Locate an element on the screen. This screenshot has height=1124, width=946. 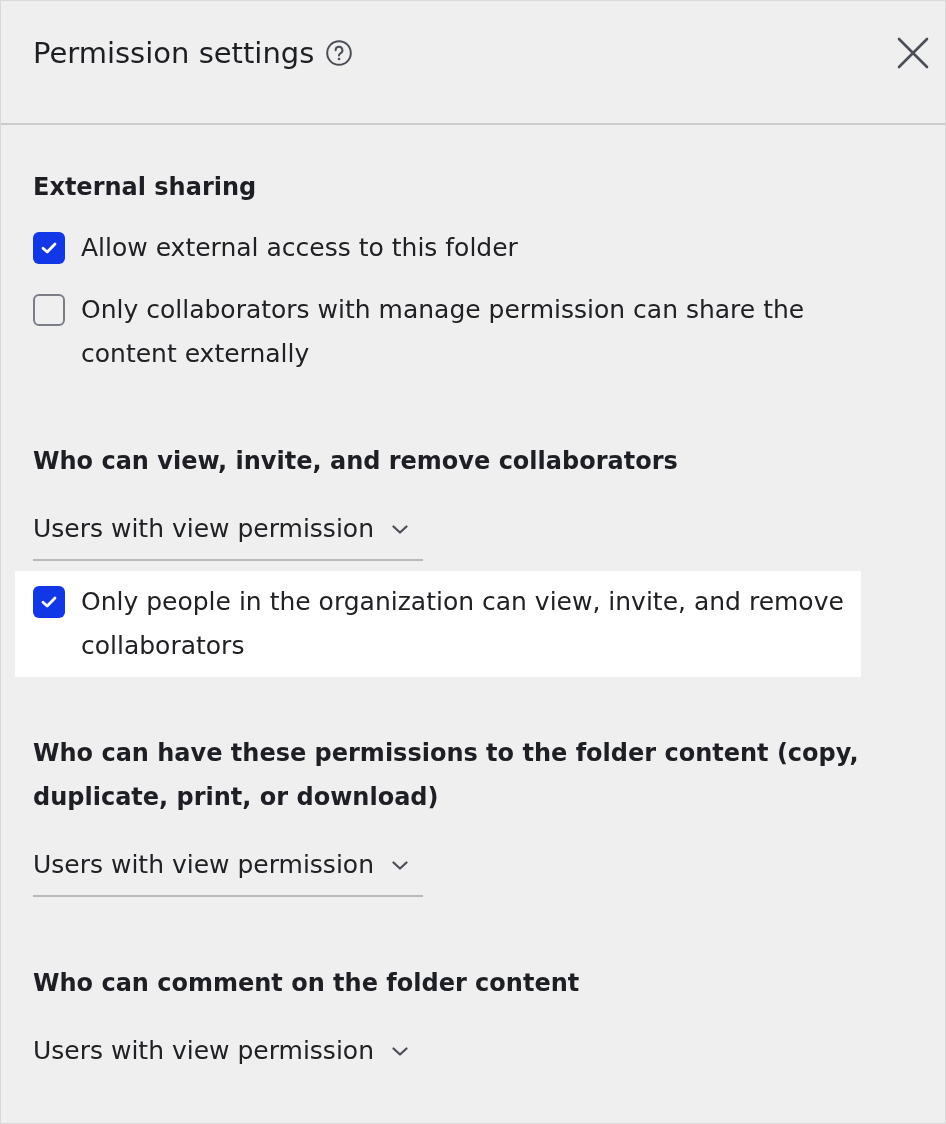
checkbox-label: Only people in the organization can view, invite, and remove collaborators is located at coordinates (463, 624).